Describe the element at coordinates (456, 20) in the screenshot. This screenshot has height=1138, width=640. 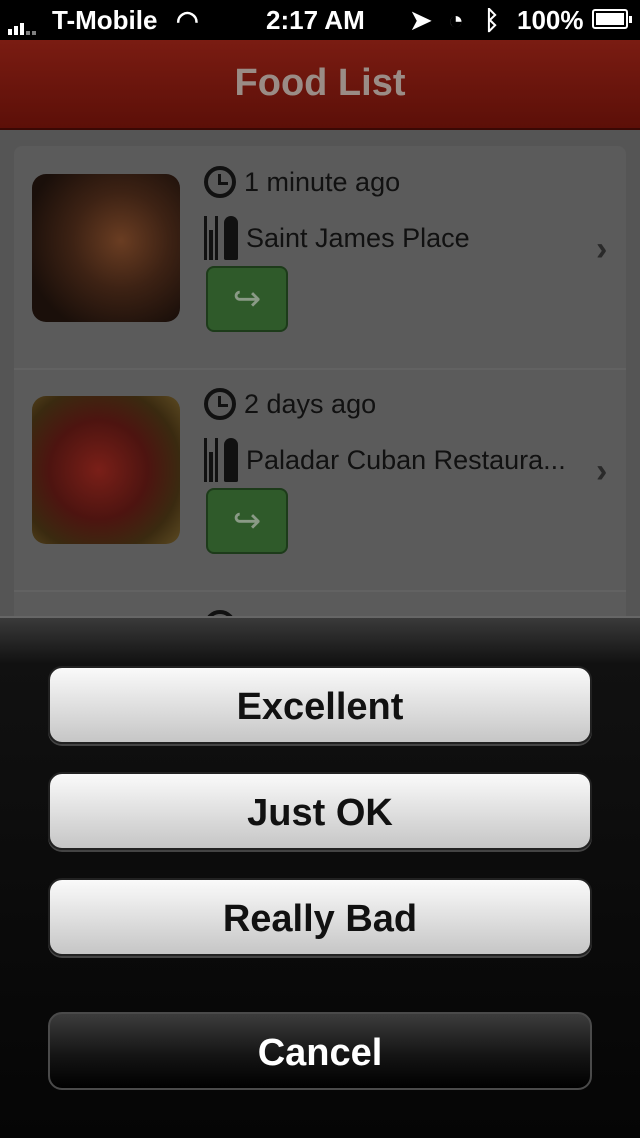
I see `alarm-icon: ◔` at that location.